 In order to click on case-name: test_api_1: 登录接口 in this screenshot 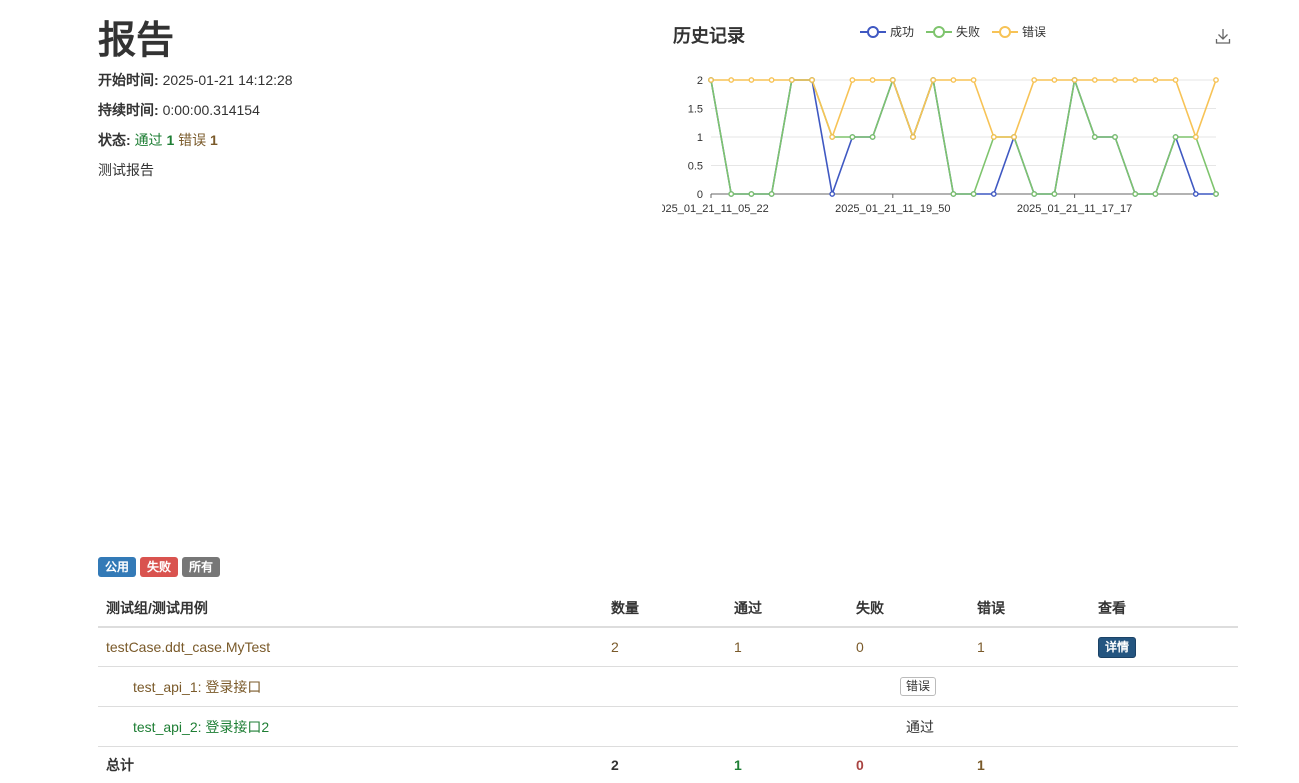, I will do `click(350, 687)`.